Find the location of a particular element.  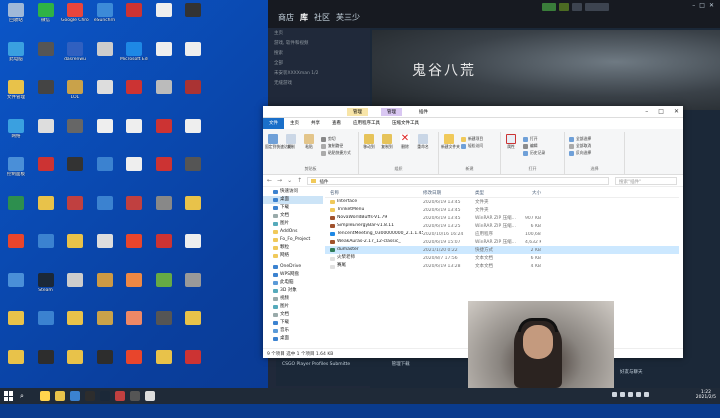

edit-button: 编辑 is located at coordinates (530, 146).